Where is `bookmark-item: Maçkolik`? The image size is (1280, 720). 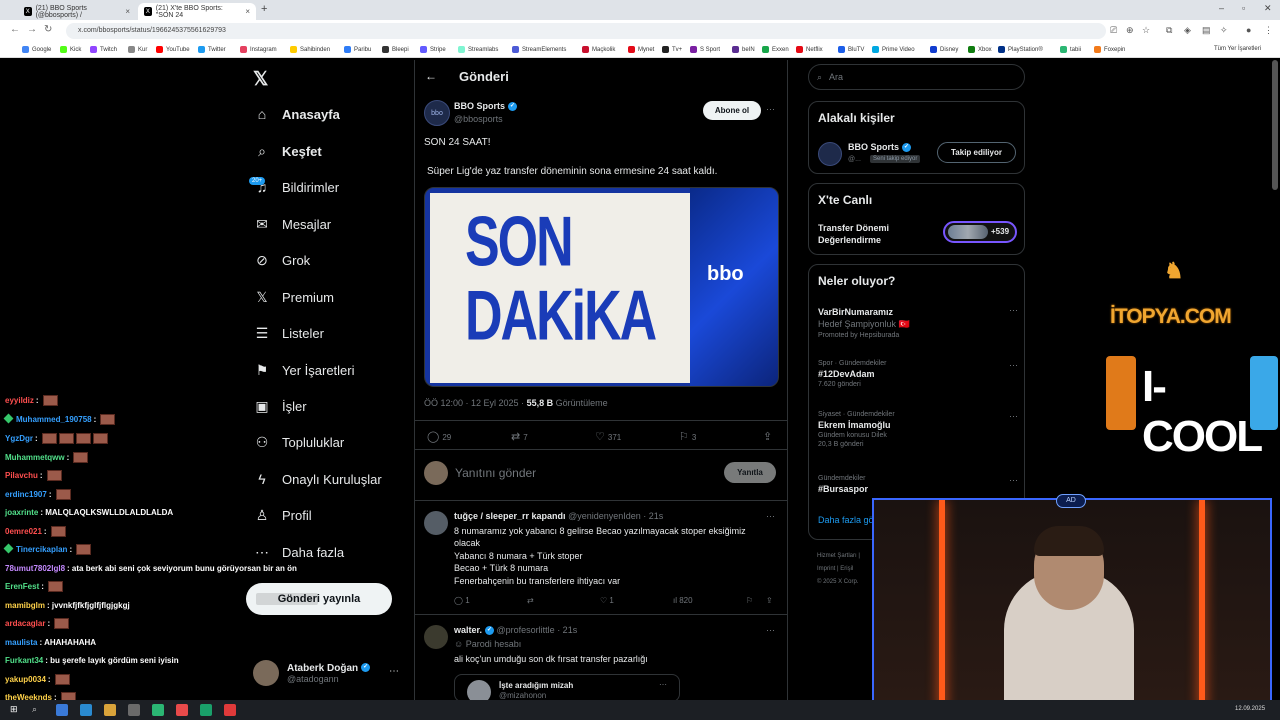 bookmark-item: Maçkolik is located at coordinates (598, 49).